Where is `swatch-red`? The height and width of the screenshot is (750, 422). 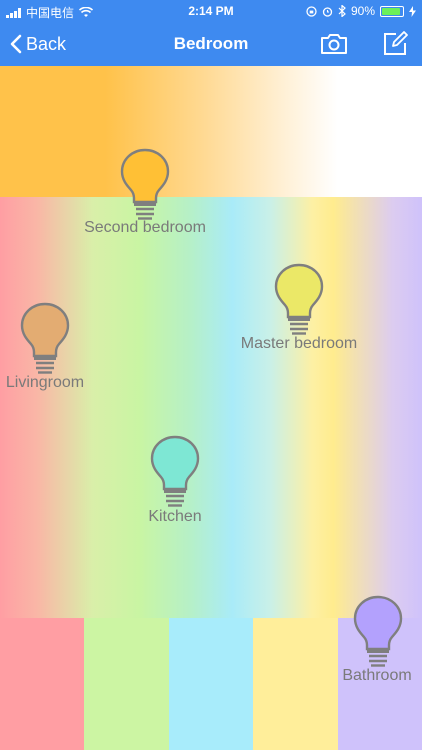 swatch-red is located at coordinates (42, 684).